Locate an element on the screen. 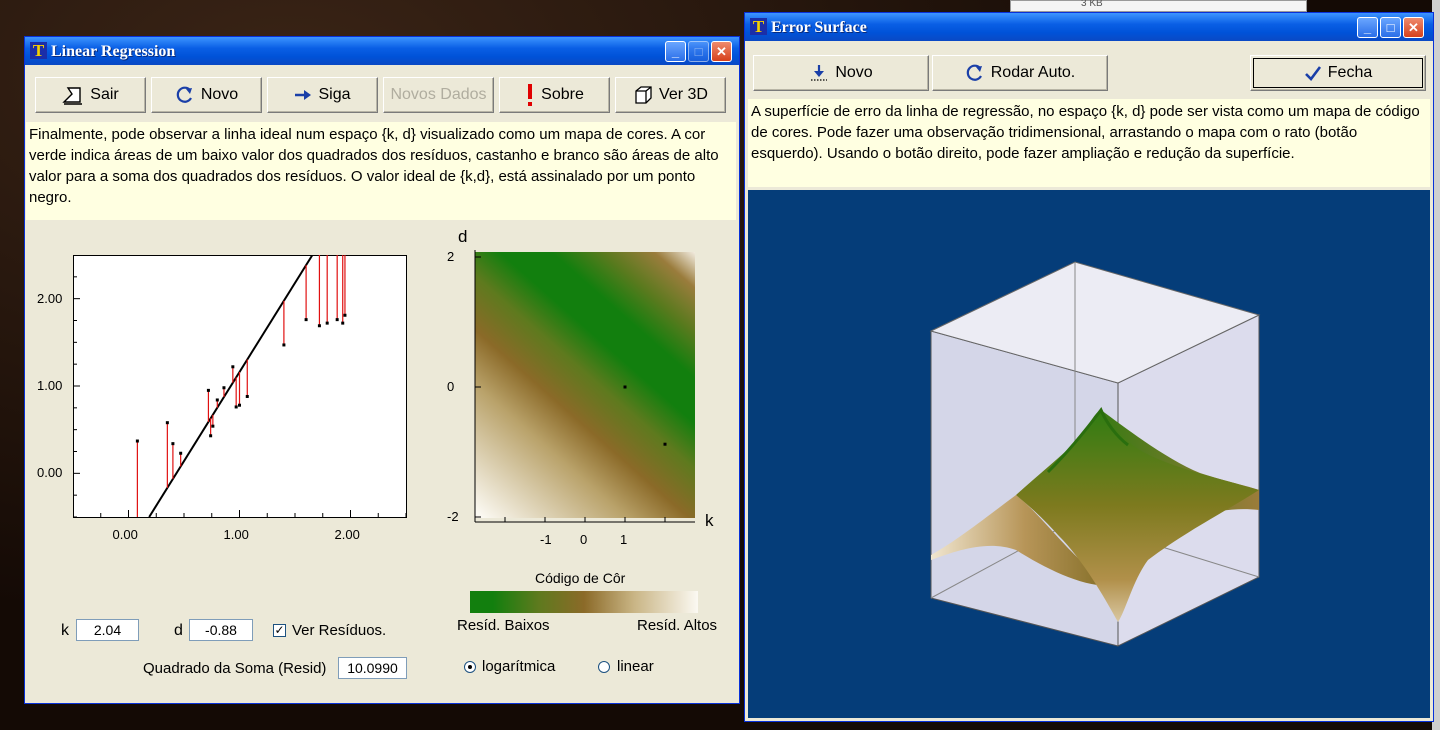 This screenshot has width=1440, height=730. arrow-right-icon is located at coordinates (303, 95).